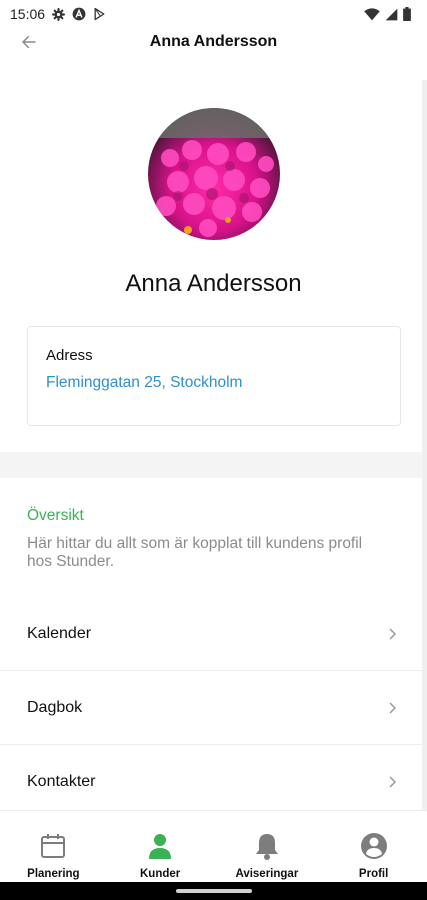 This screenshot has height=900, width=427. What do you see at coordinates (79, 14) in the screenshot?
I see `a-badge-icon` at bounding box center [79, 14].